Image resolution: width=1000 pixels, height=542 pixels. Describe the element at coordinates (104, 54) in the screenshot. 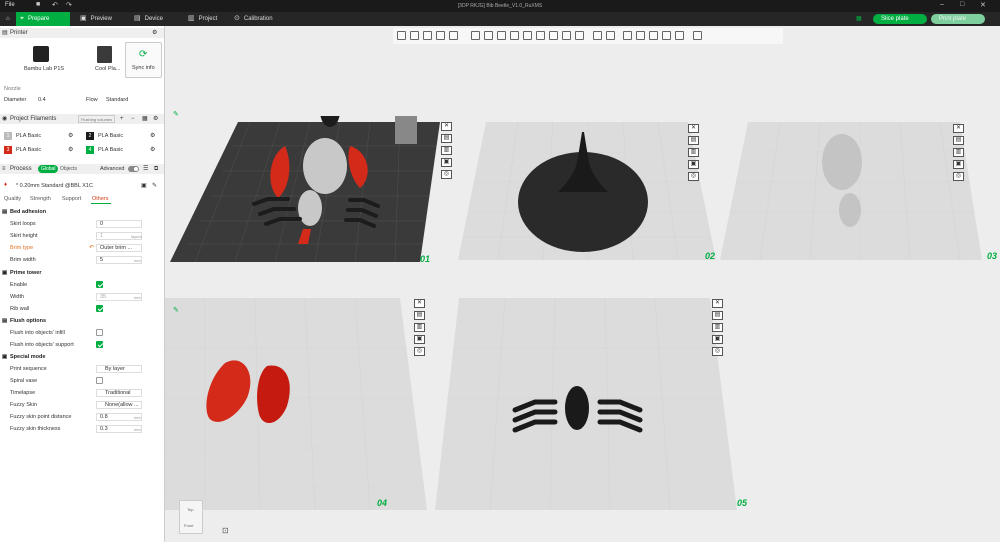

I see `plate-thumbnail` at that location.